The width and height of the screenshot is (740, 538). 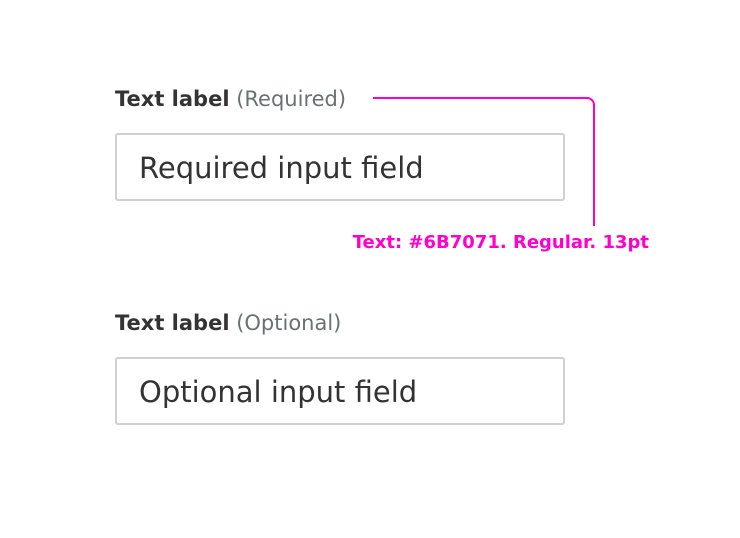 I want to click on required-label-text: Text label, so click(x=172, y=99).